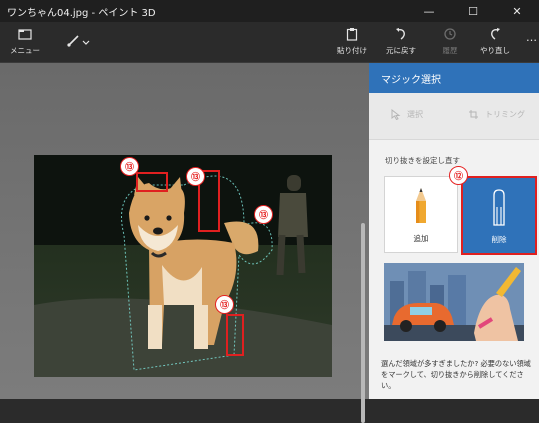  Describe the element at coordinates (499, 207) in the screenshot. I see `eraser-icon` at that location.